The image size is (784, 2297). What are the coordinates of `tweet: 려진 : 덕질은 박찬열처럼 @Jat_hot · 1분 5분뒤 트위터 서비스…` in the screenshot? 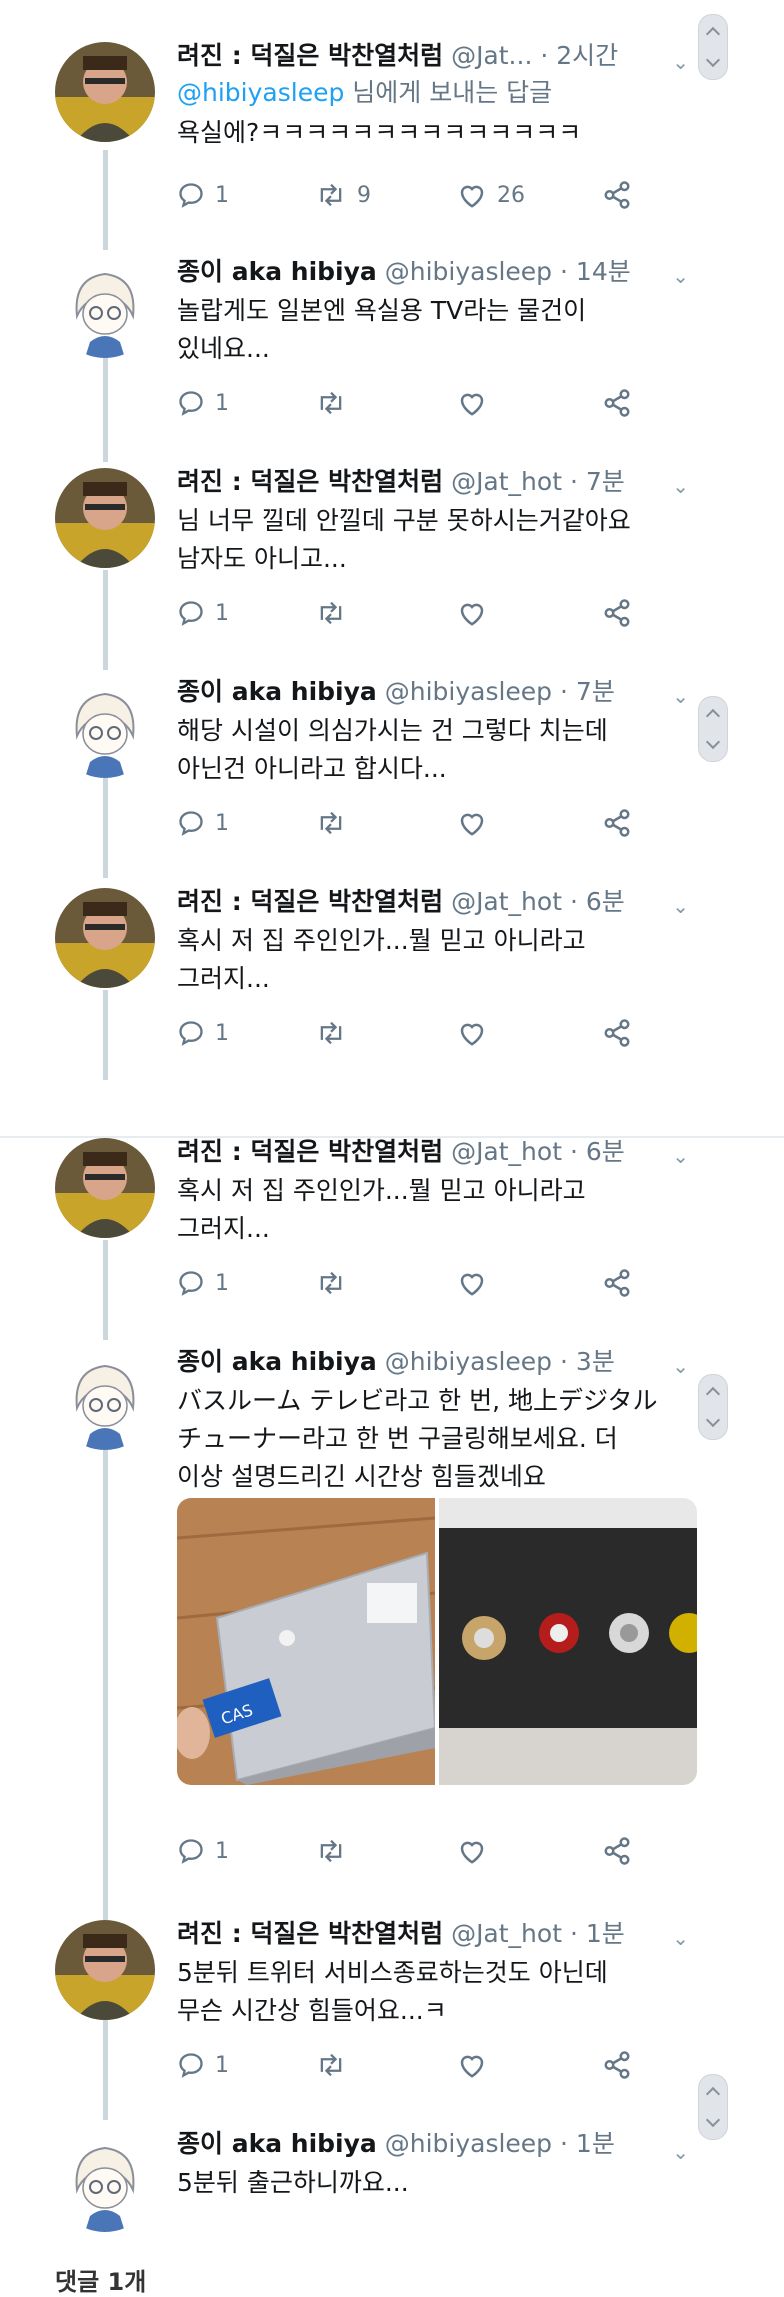 It's located at (392, 2017).